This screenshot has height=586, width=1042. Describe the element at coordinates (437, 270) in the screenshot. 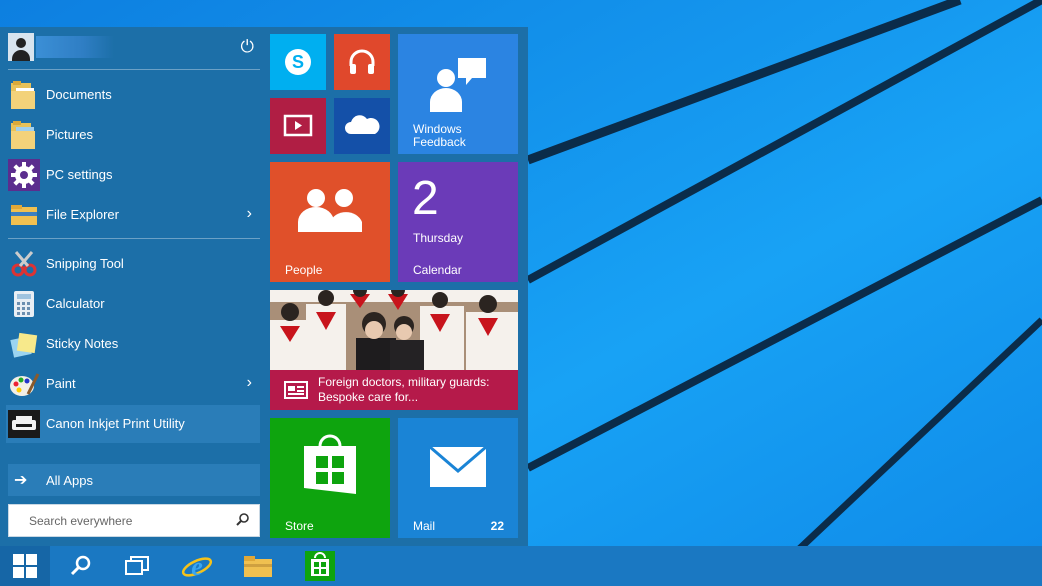

I see `tile-label: Calendar` at that location.